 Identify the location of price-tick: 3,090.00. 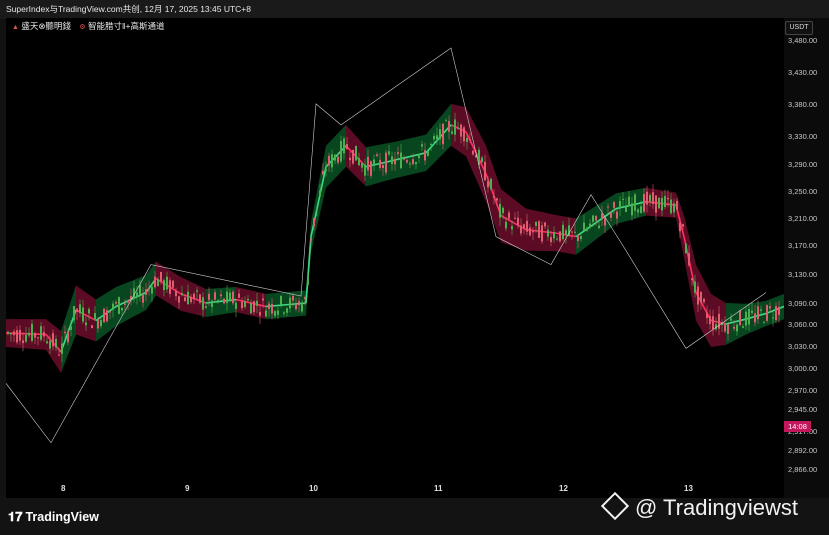
(803, 303).